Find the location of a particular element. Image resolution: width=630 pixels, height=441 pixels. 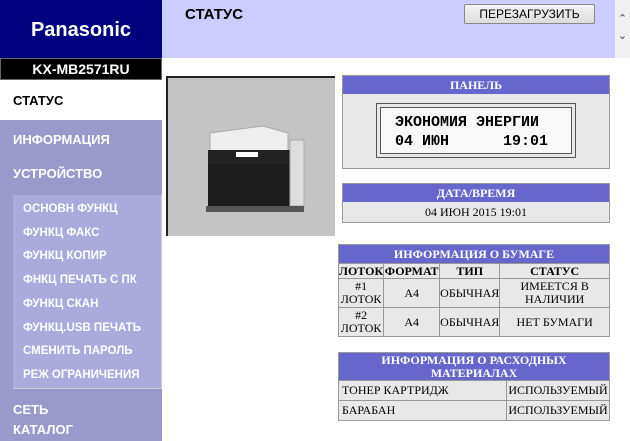

submenu-change-password: СМЕНИТЬ ПАРОЛЬ is located at coordinates (78, 351).